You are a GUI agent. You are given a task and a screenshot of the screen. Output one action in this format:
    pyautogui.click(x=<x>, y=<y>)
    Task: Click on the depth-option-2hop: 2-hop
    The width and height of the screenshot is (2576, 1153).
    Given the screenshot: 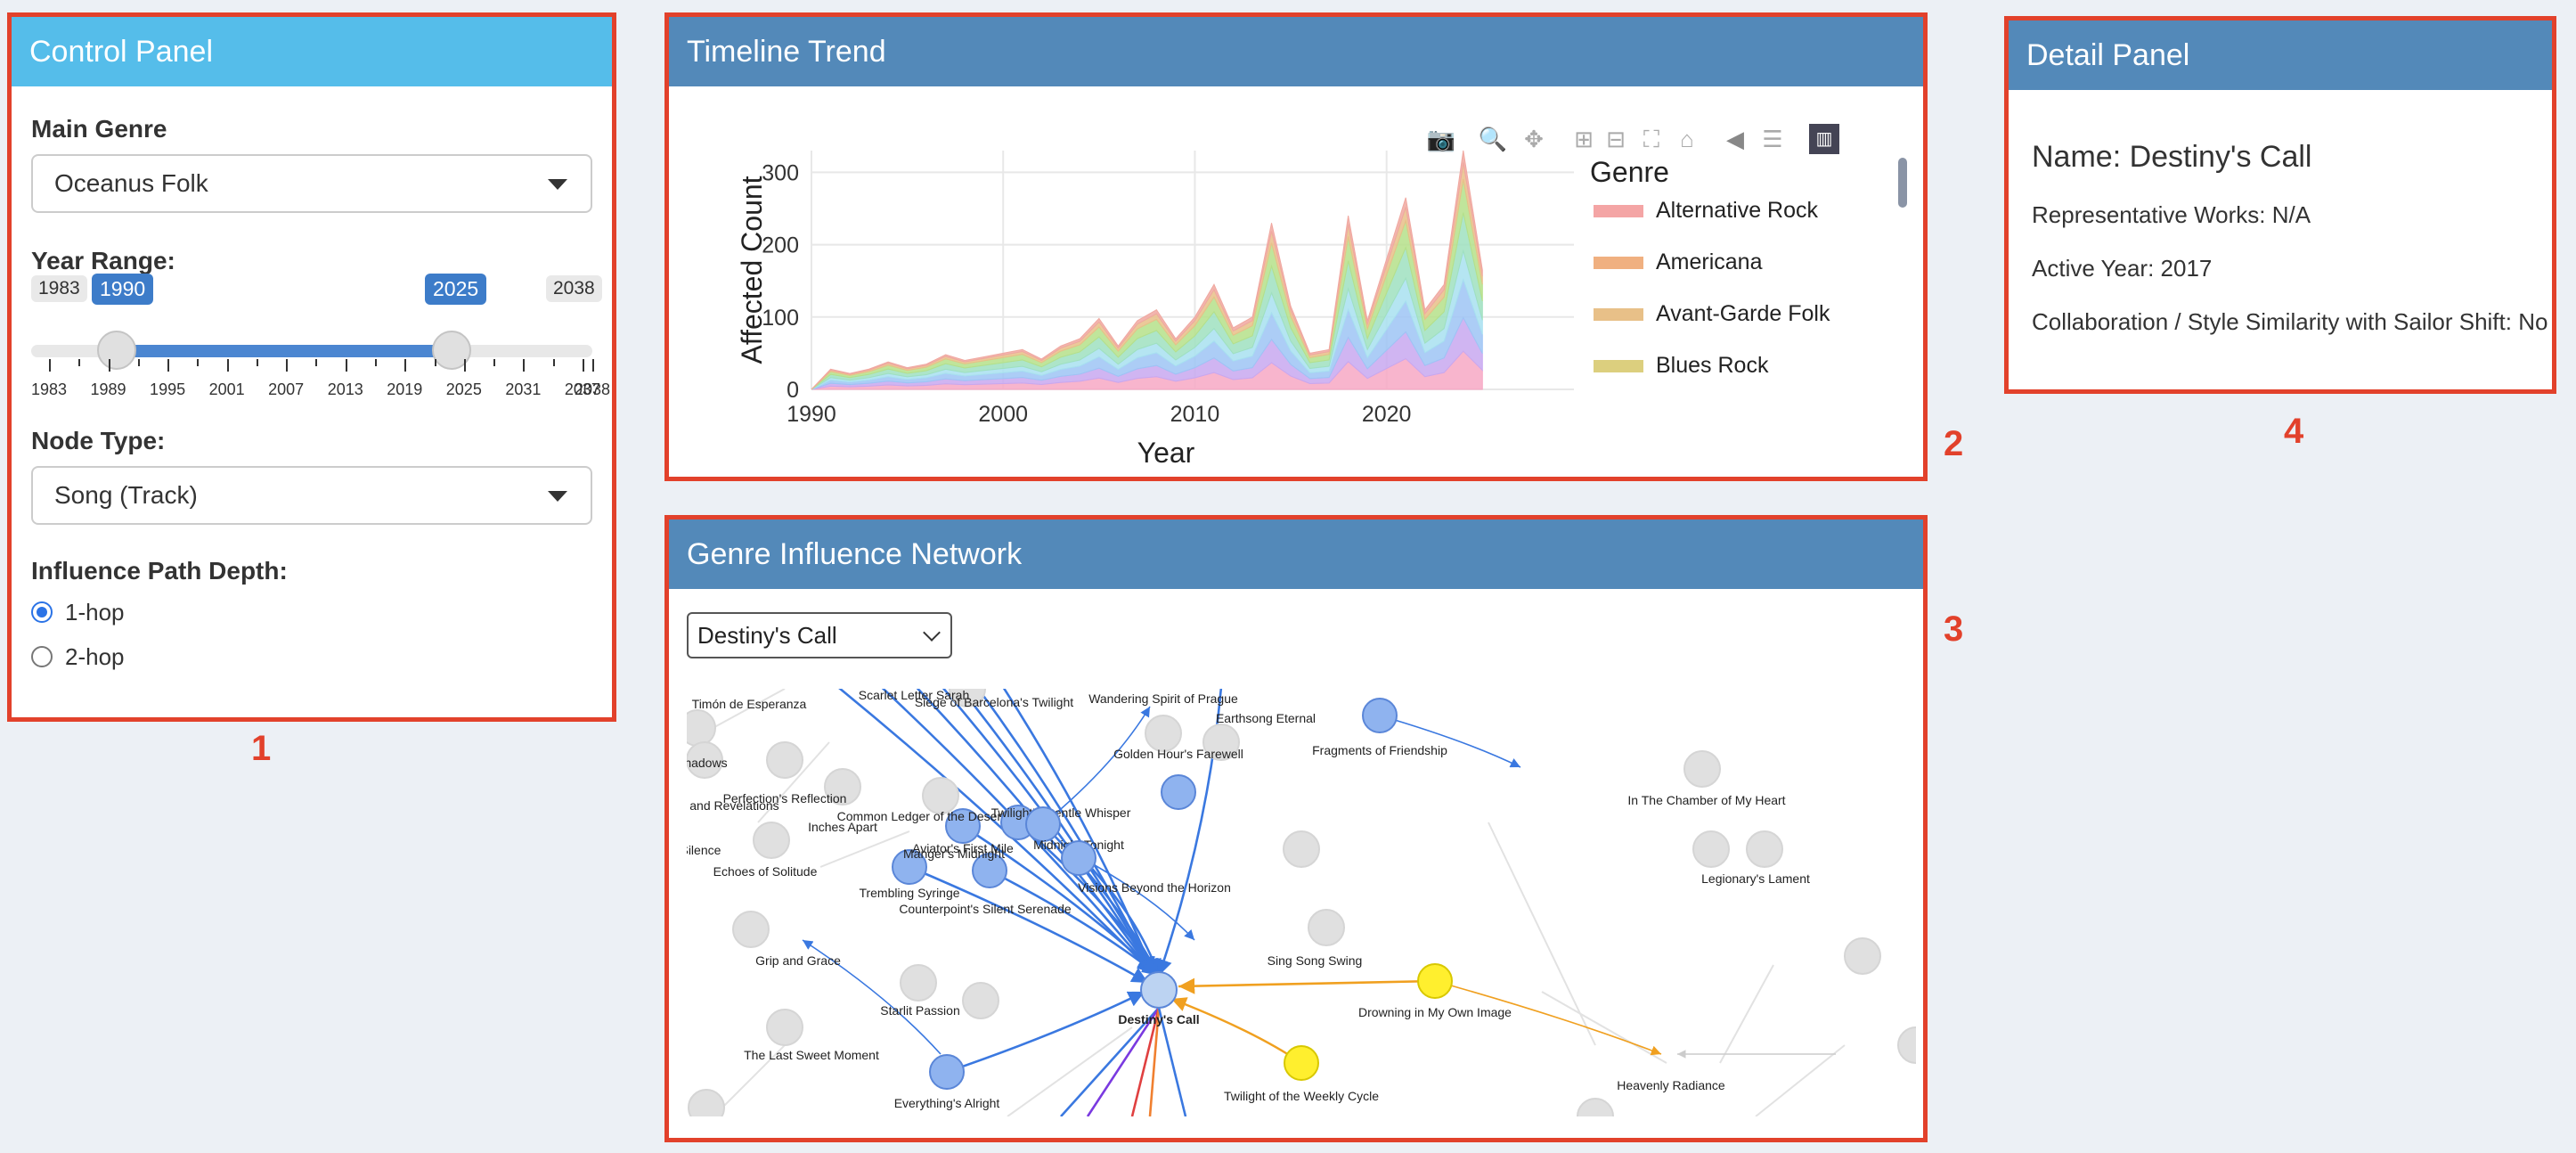 What is the action you would take?
    pyautogui.click(x=78, y=657)
    